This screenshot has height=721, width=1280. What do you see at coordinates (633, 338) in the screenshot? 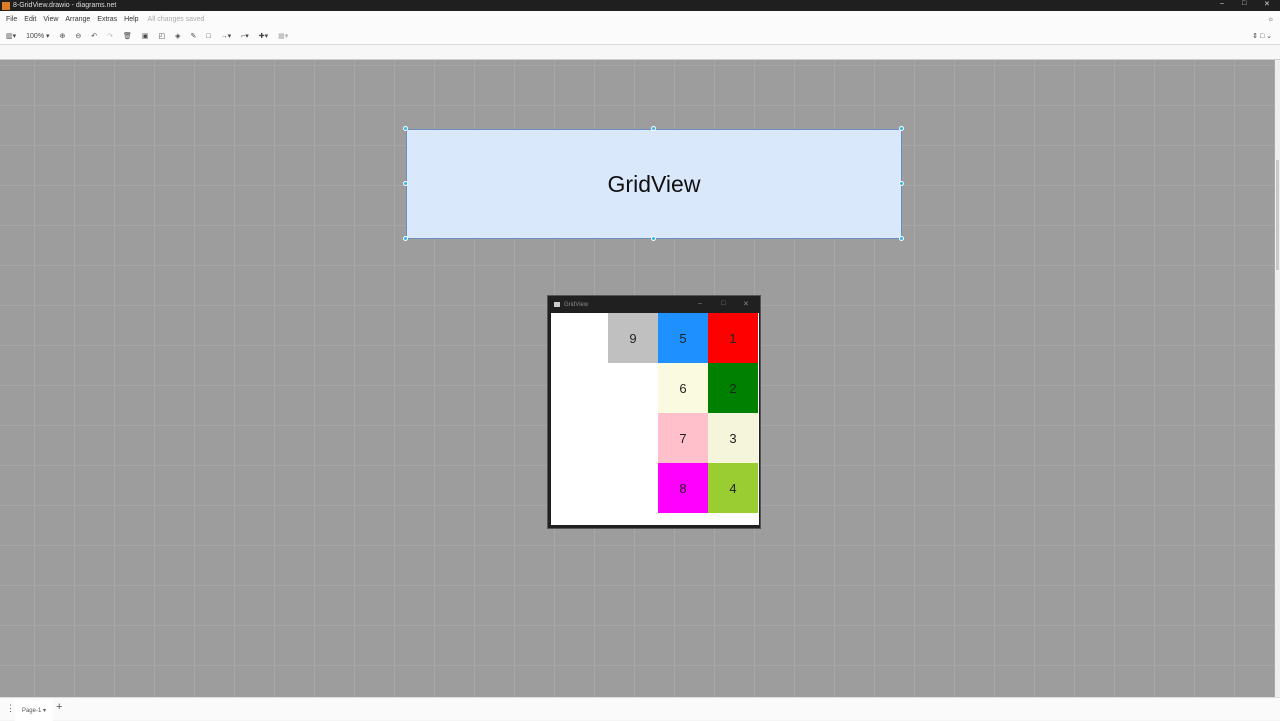
I see `grid-cell-9: 9` at bounding box center [633, 338].